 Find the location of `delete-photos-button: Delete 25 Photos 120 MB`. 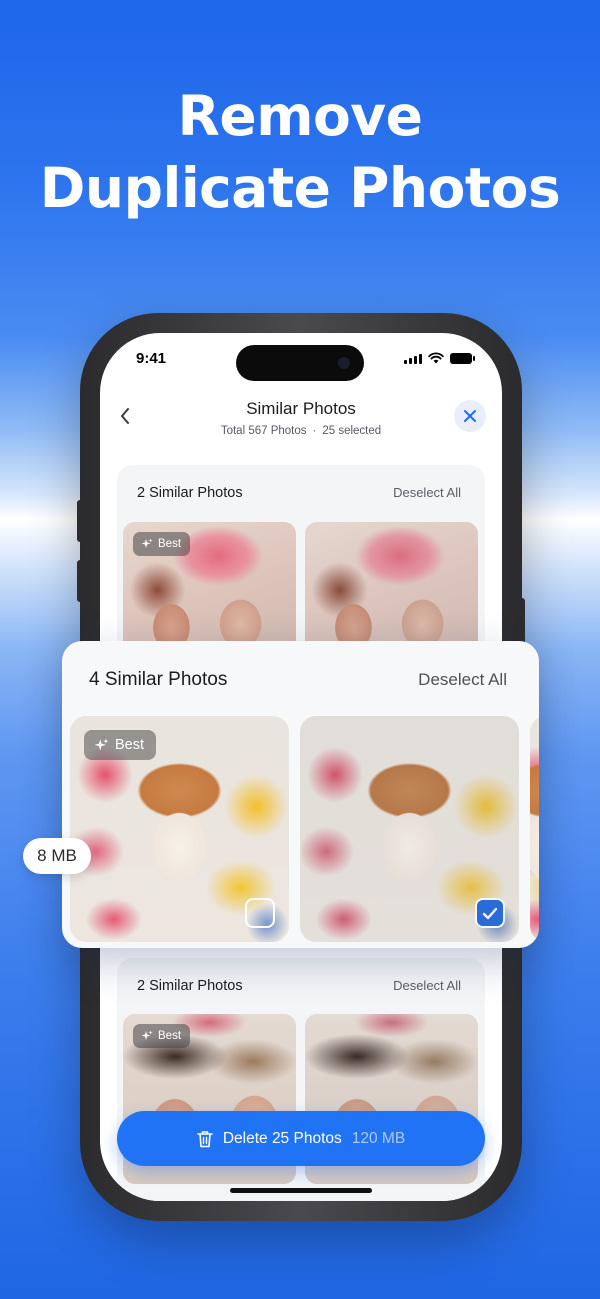

delete-photos-button: Delete 25 Photos 120 MB is located at coordinates (301, 1138).